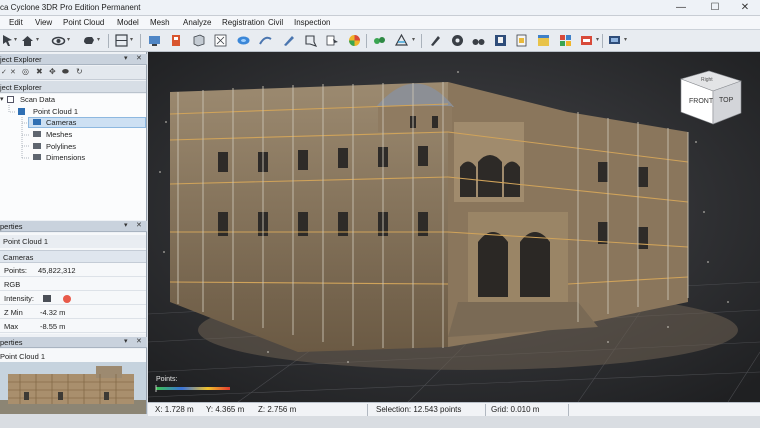 This screenshot has width=760, height=428. Describe the element at coordinates (744, 8) in the screenshot. I see `close-button: ✕` at that location.